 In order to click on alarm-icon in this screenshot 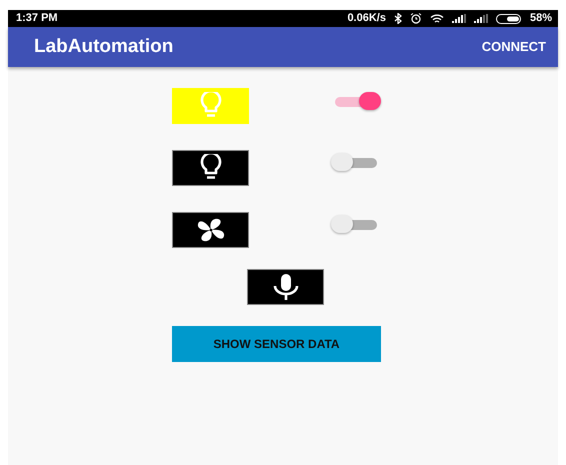, I will do `click(416, 18)`.